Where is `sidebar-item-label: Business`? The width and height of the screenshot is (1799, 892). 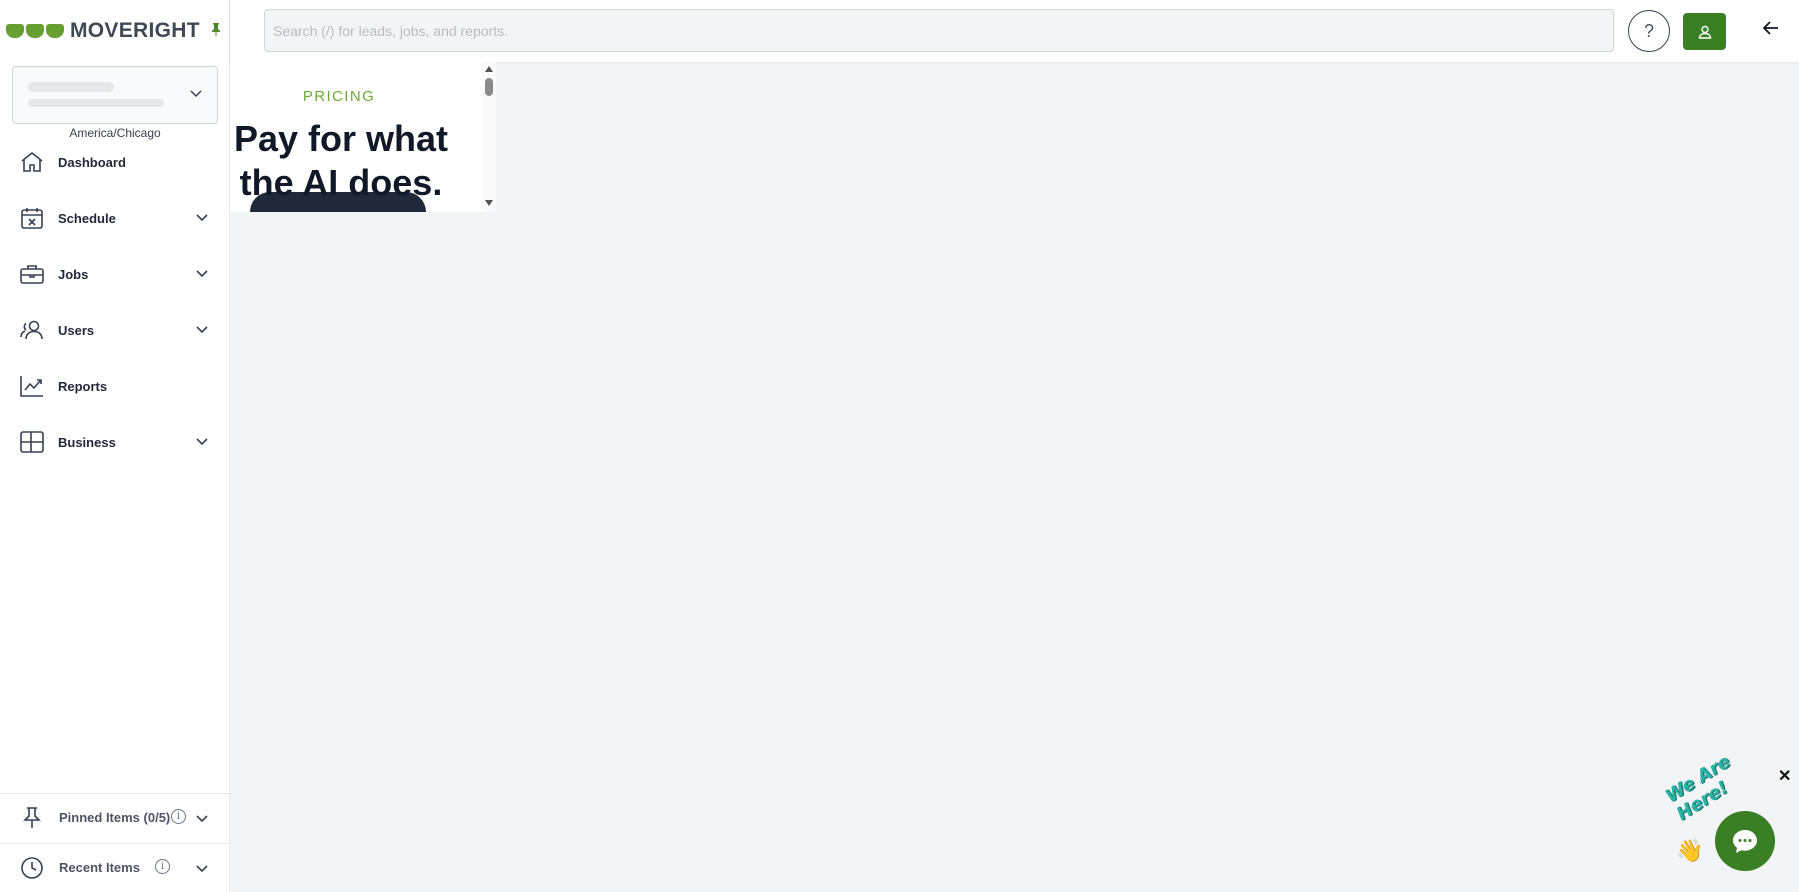 sidebar-item-label: Business is located at coordinates (87, 442).